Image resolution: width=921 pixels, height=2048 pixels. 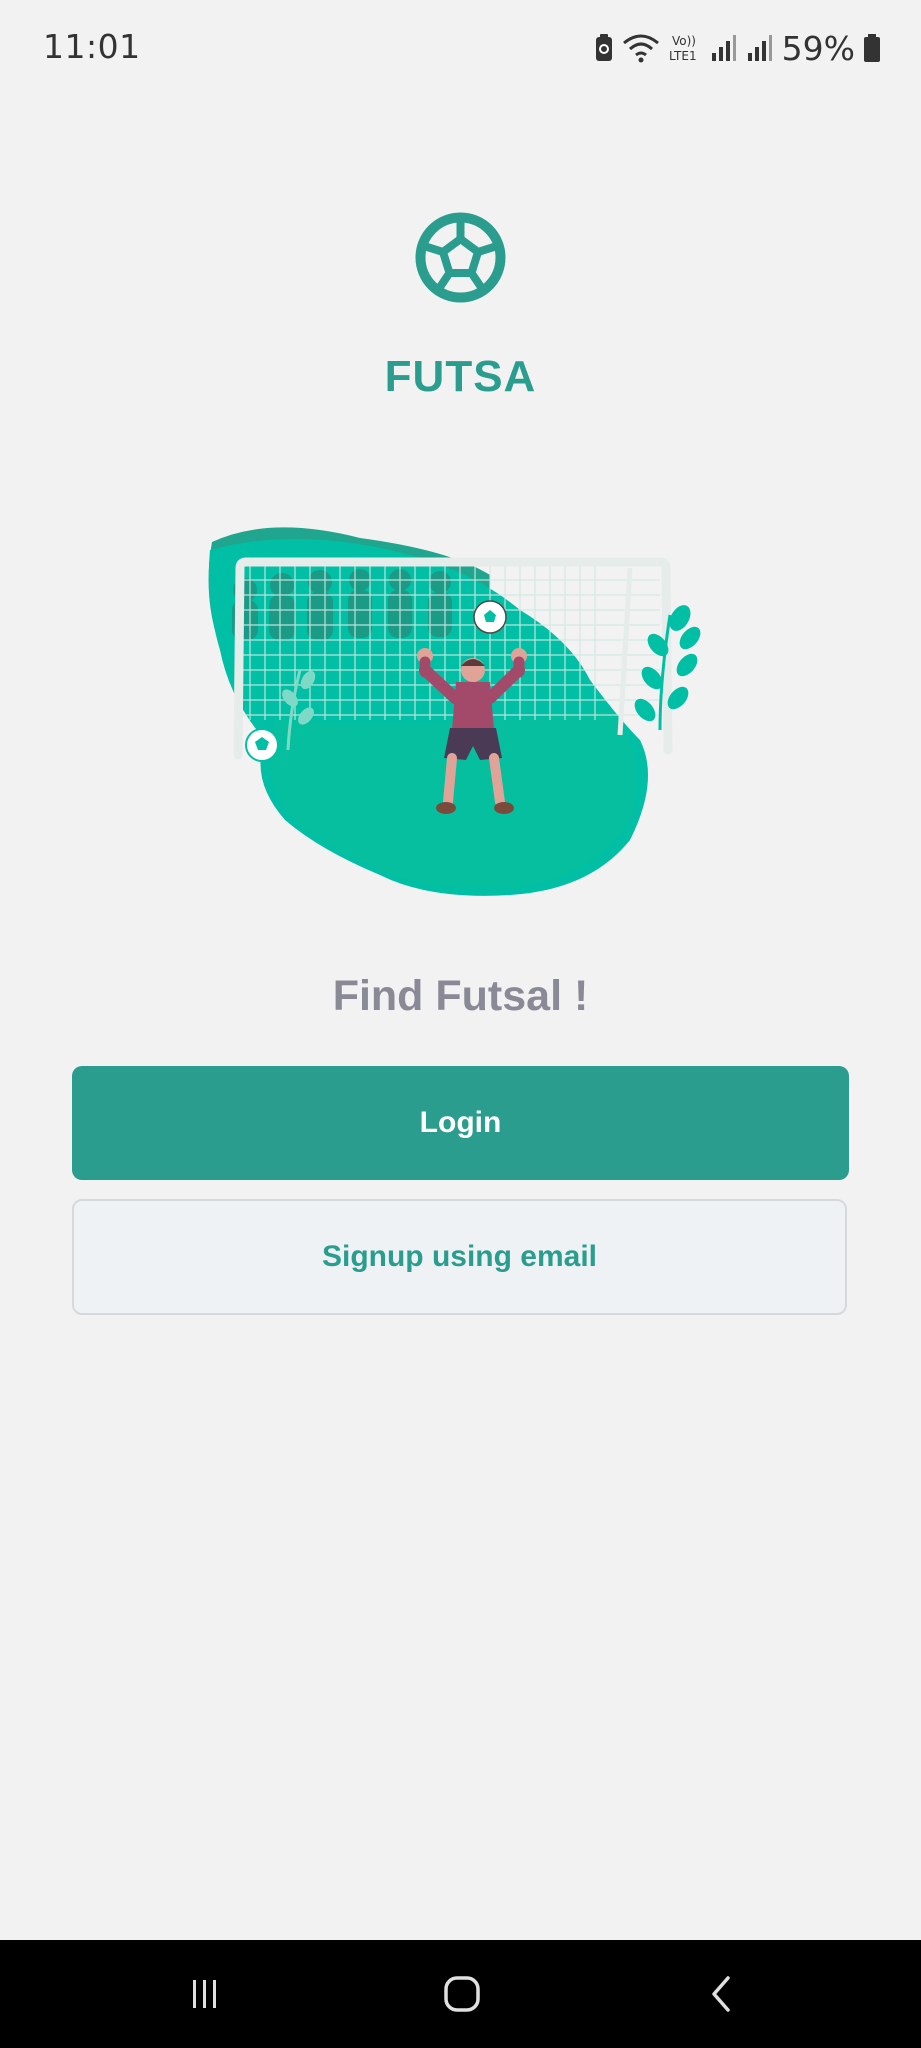 What do you see at coordinates (460, 996) in the screenshot?
I see `tagline: Find Futsal !` at bounding box center [460, 996].